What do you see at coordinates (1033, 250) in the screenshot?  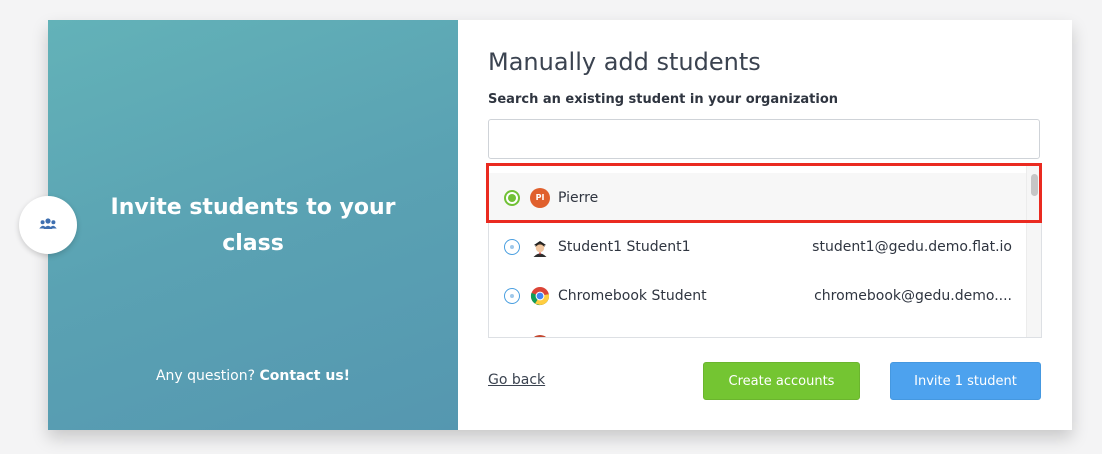 I see `results-scrollbar` at bounding box center [1033, 250].